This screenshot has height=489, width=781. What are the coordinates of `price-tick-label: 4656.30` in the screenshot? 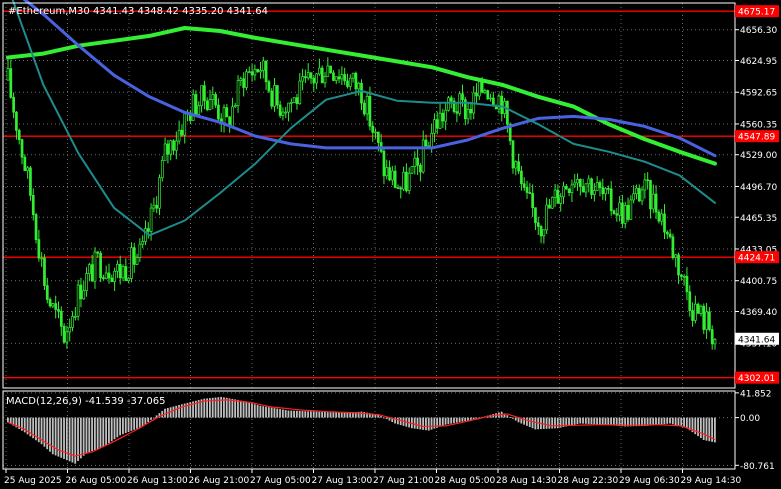 It's located at (758, 31).